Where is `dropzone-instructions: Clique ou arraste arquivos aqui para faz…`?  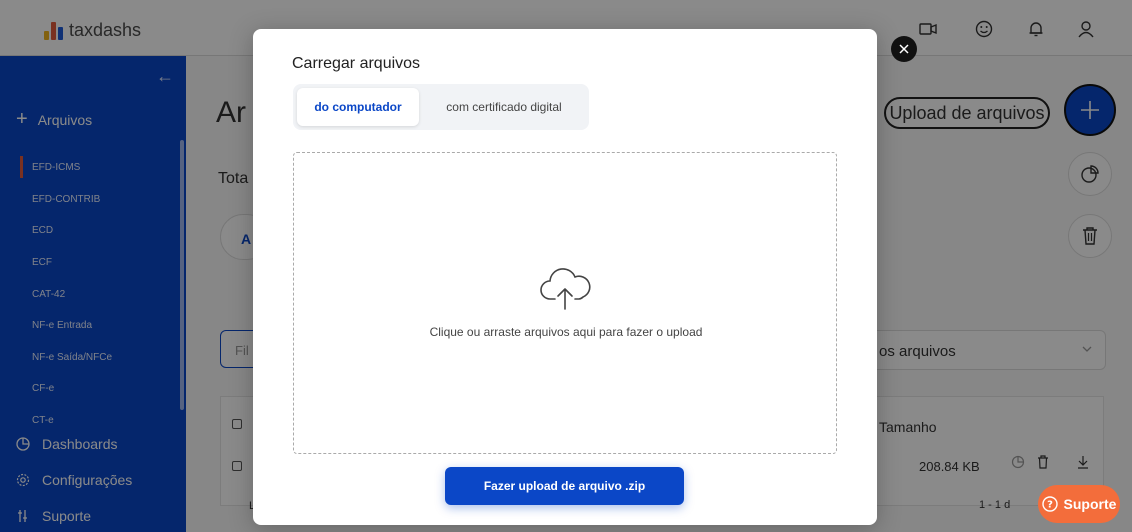
dropzone-instructions: Clique ou arraste arquivos aqui para faz… is located at coordinates (566, 332).